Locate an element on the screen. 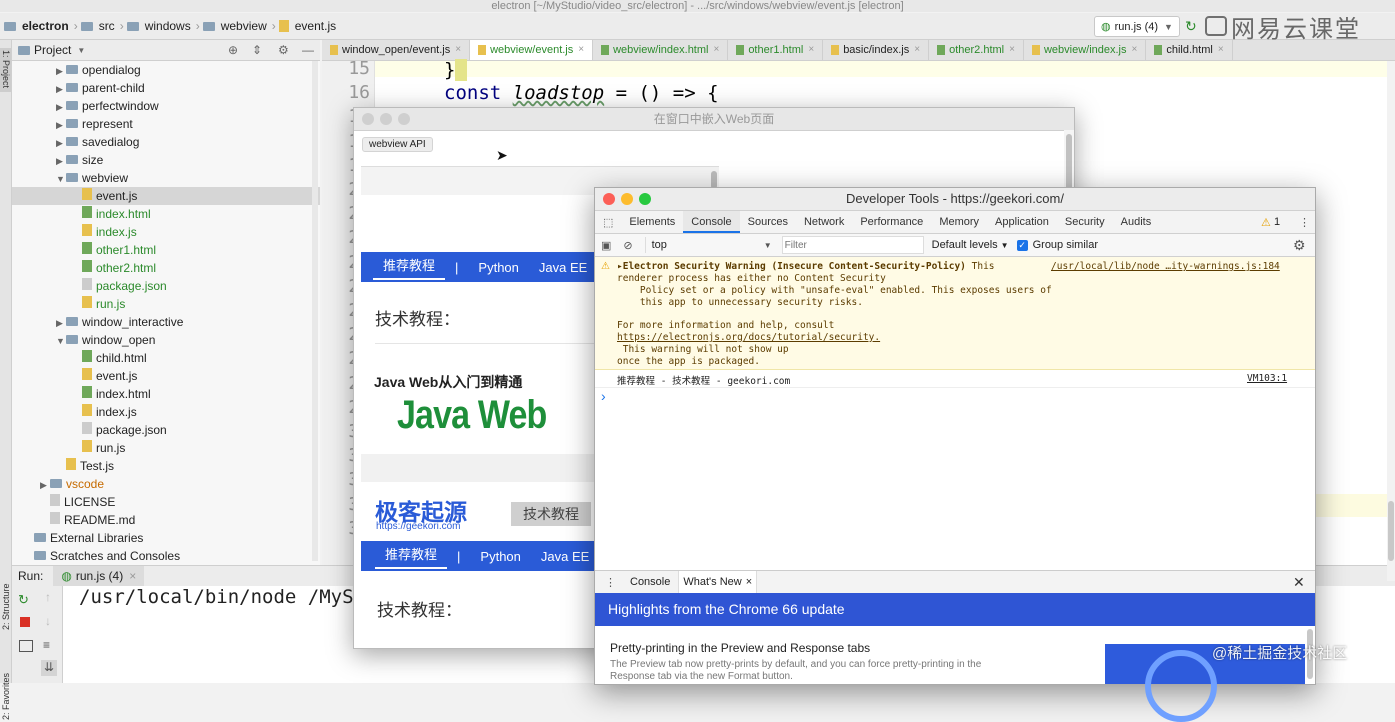 The height and width of the screenshot is (722, 1395). editor-tab: basic/index.js × is located at coordinates (876, 50).